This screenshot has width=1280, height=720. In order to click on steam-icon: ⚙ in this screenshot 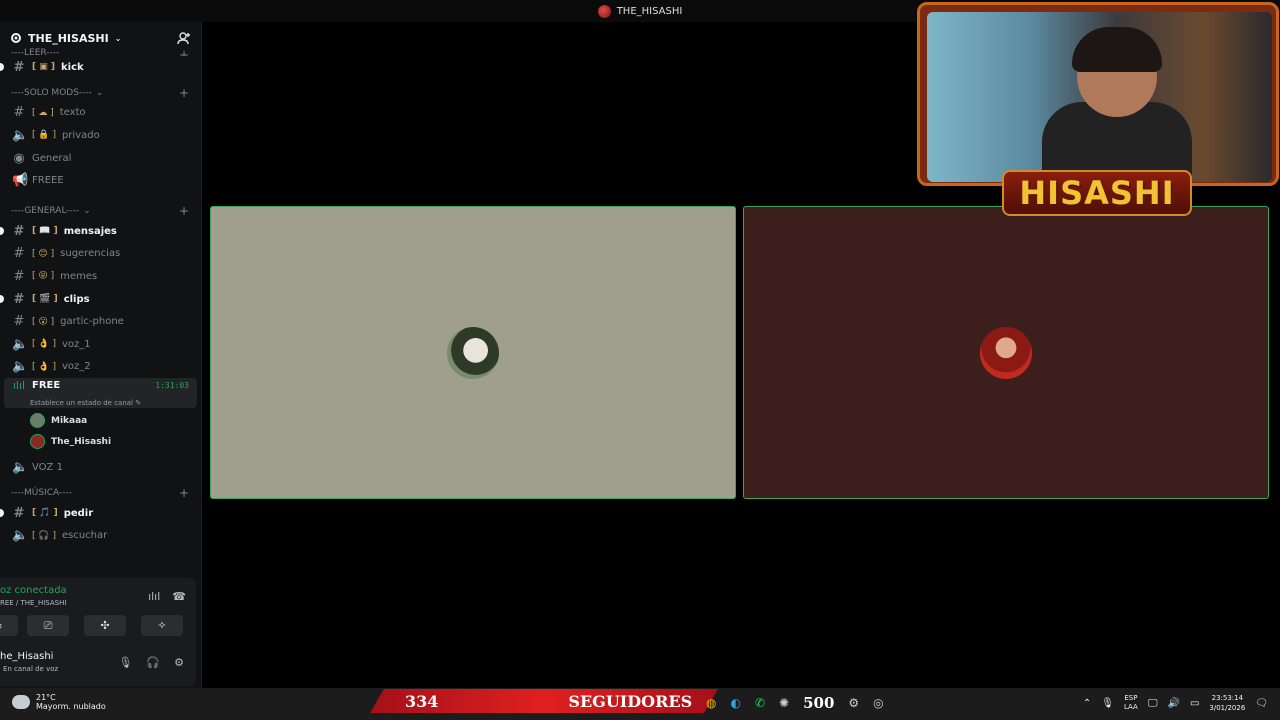, I will do `click(853, 703)`.